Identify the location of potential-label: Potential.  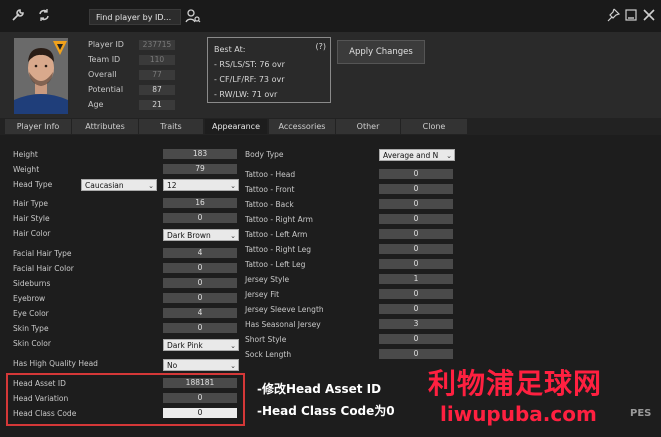
(106, 89).